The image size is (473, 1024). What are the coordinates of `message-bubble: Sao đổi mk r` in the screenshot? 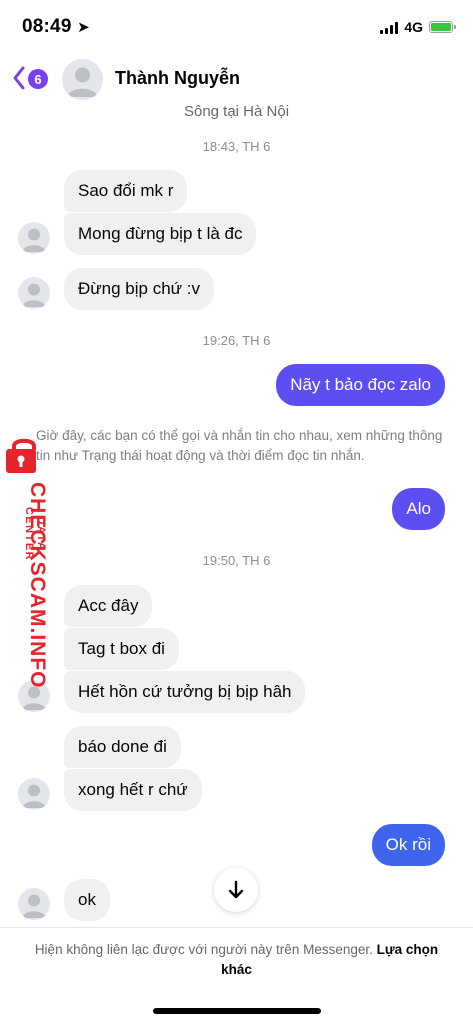 It's located at (126, 191).